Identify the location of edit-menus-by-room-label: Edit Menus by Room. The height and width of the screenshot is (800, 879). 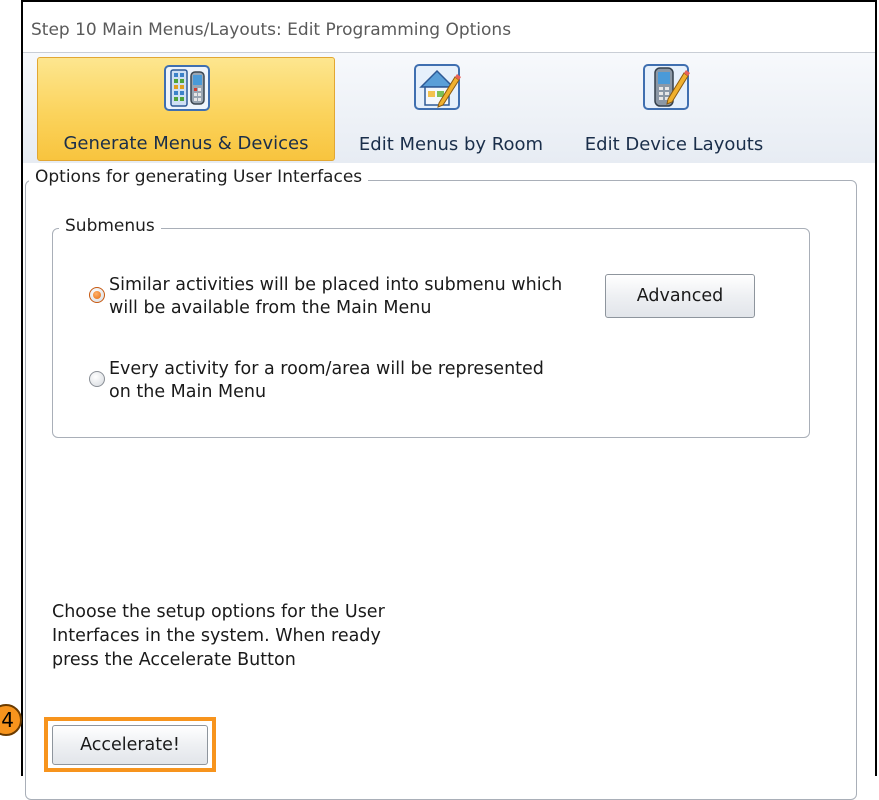
(451, 144).